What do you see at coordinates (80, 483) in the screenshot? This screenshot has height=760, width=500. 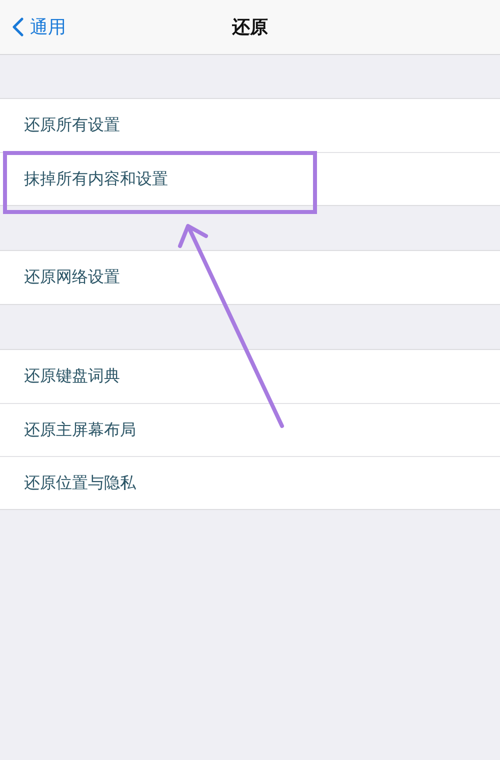 I see `row-label: 还原位置与隐私` at bounding box center [80, 483].